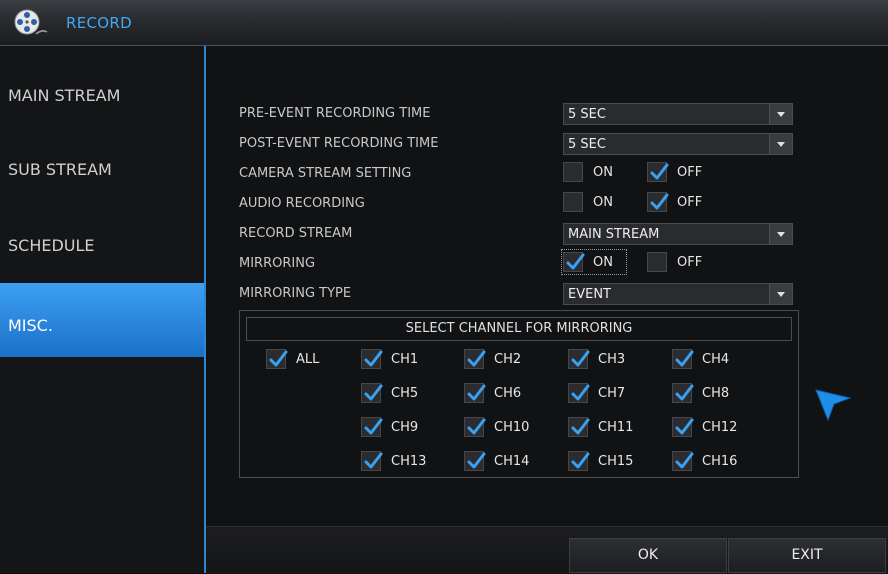 This screenshot has height=574, width=888. Describe the element at coordinates (720, 461) in the screenshot. I see `channel-label: CH16` at that location.